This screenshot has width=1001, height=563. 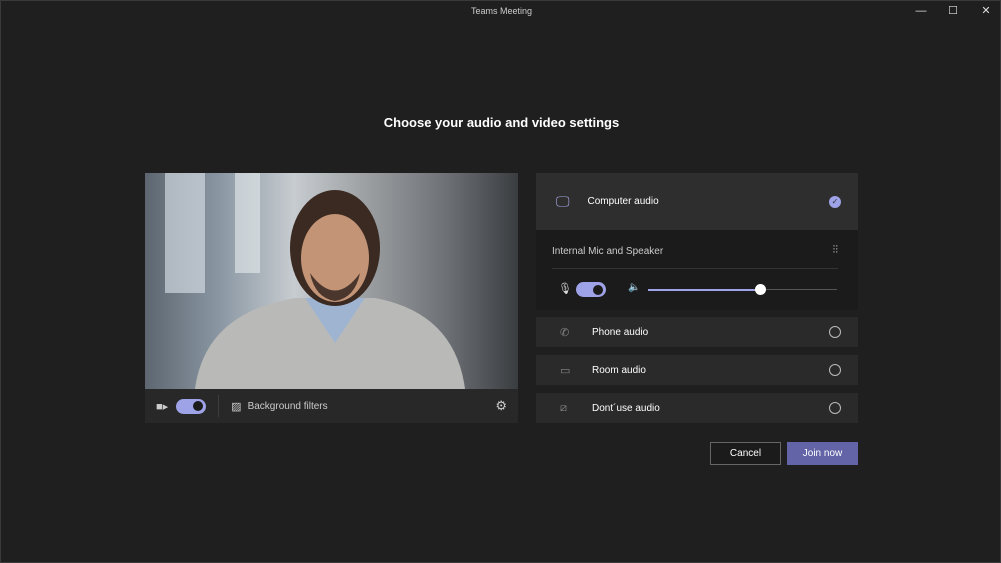 I want to click on title-bar: Teams Meeting, so click(x=501, y=11).